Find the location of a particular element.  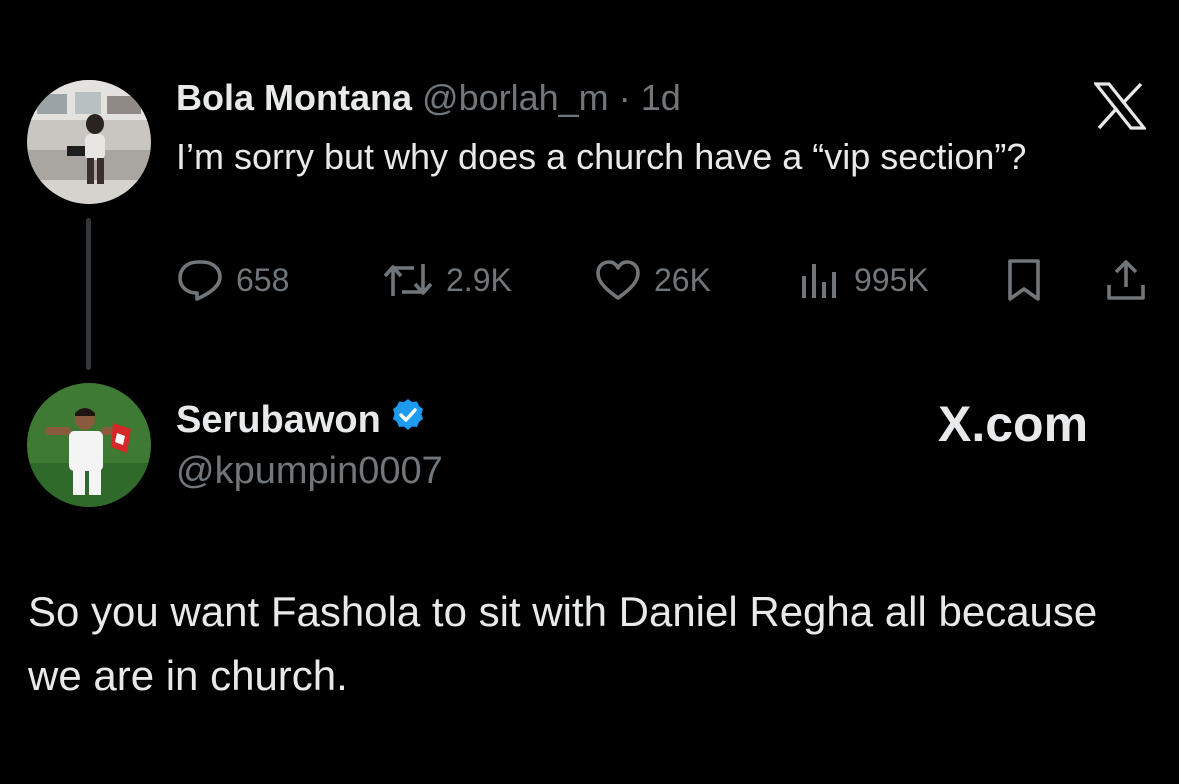

reply-author-row: Serubawon is located at coordinates (300, 420).